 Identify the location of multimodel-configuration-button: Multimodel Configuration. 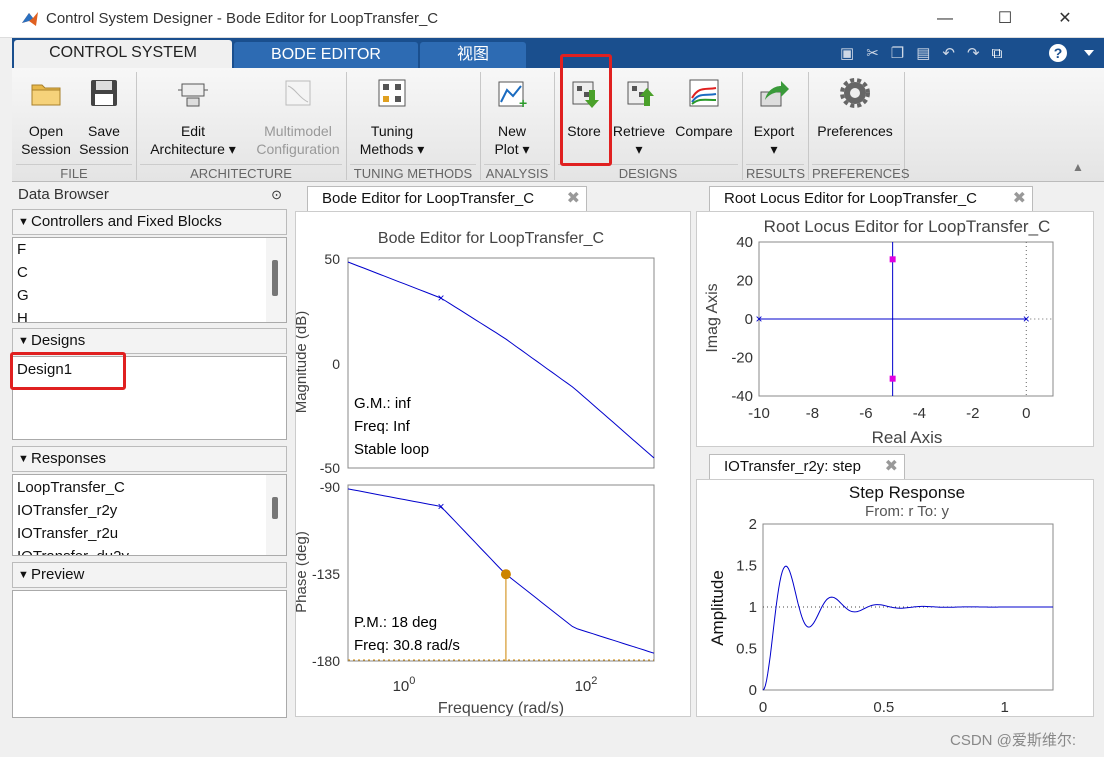
(298, 117).